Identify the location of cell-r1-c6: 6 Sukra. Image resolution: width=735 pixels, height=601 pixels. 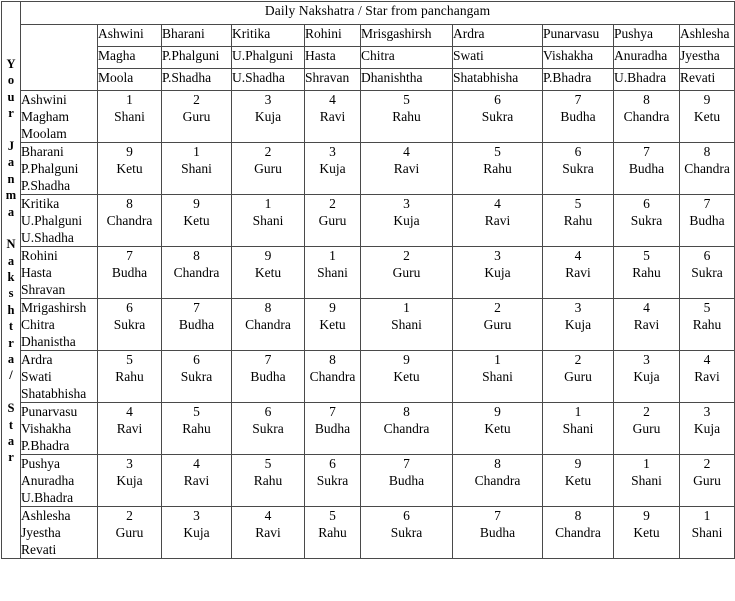
(578, 168).